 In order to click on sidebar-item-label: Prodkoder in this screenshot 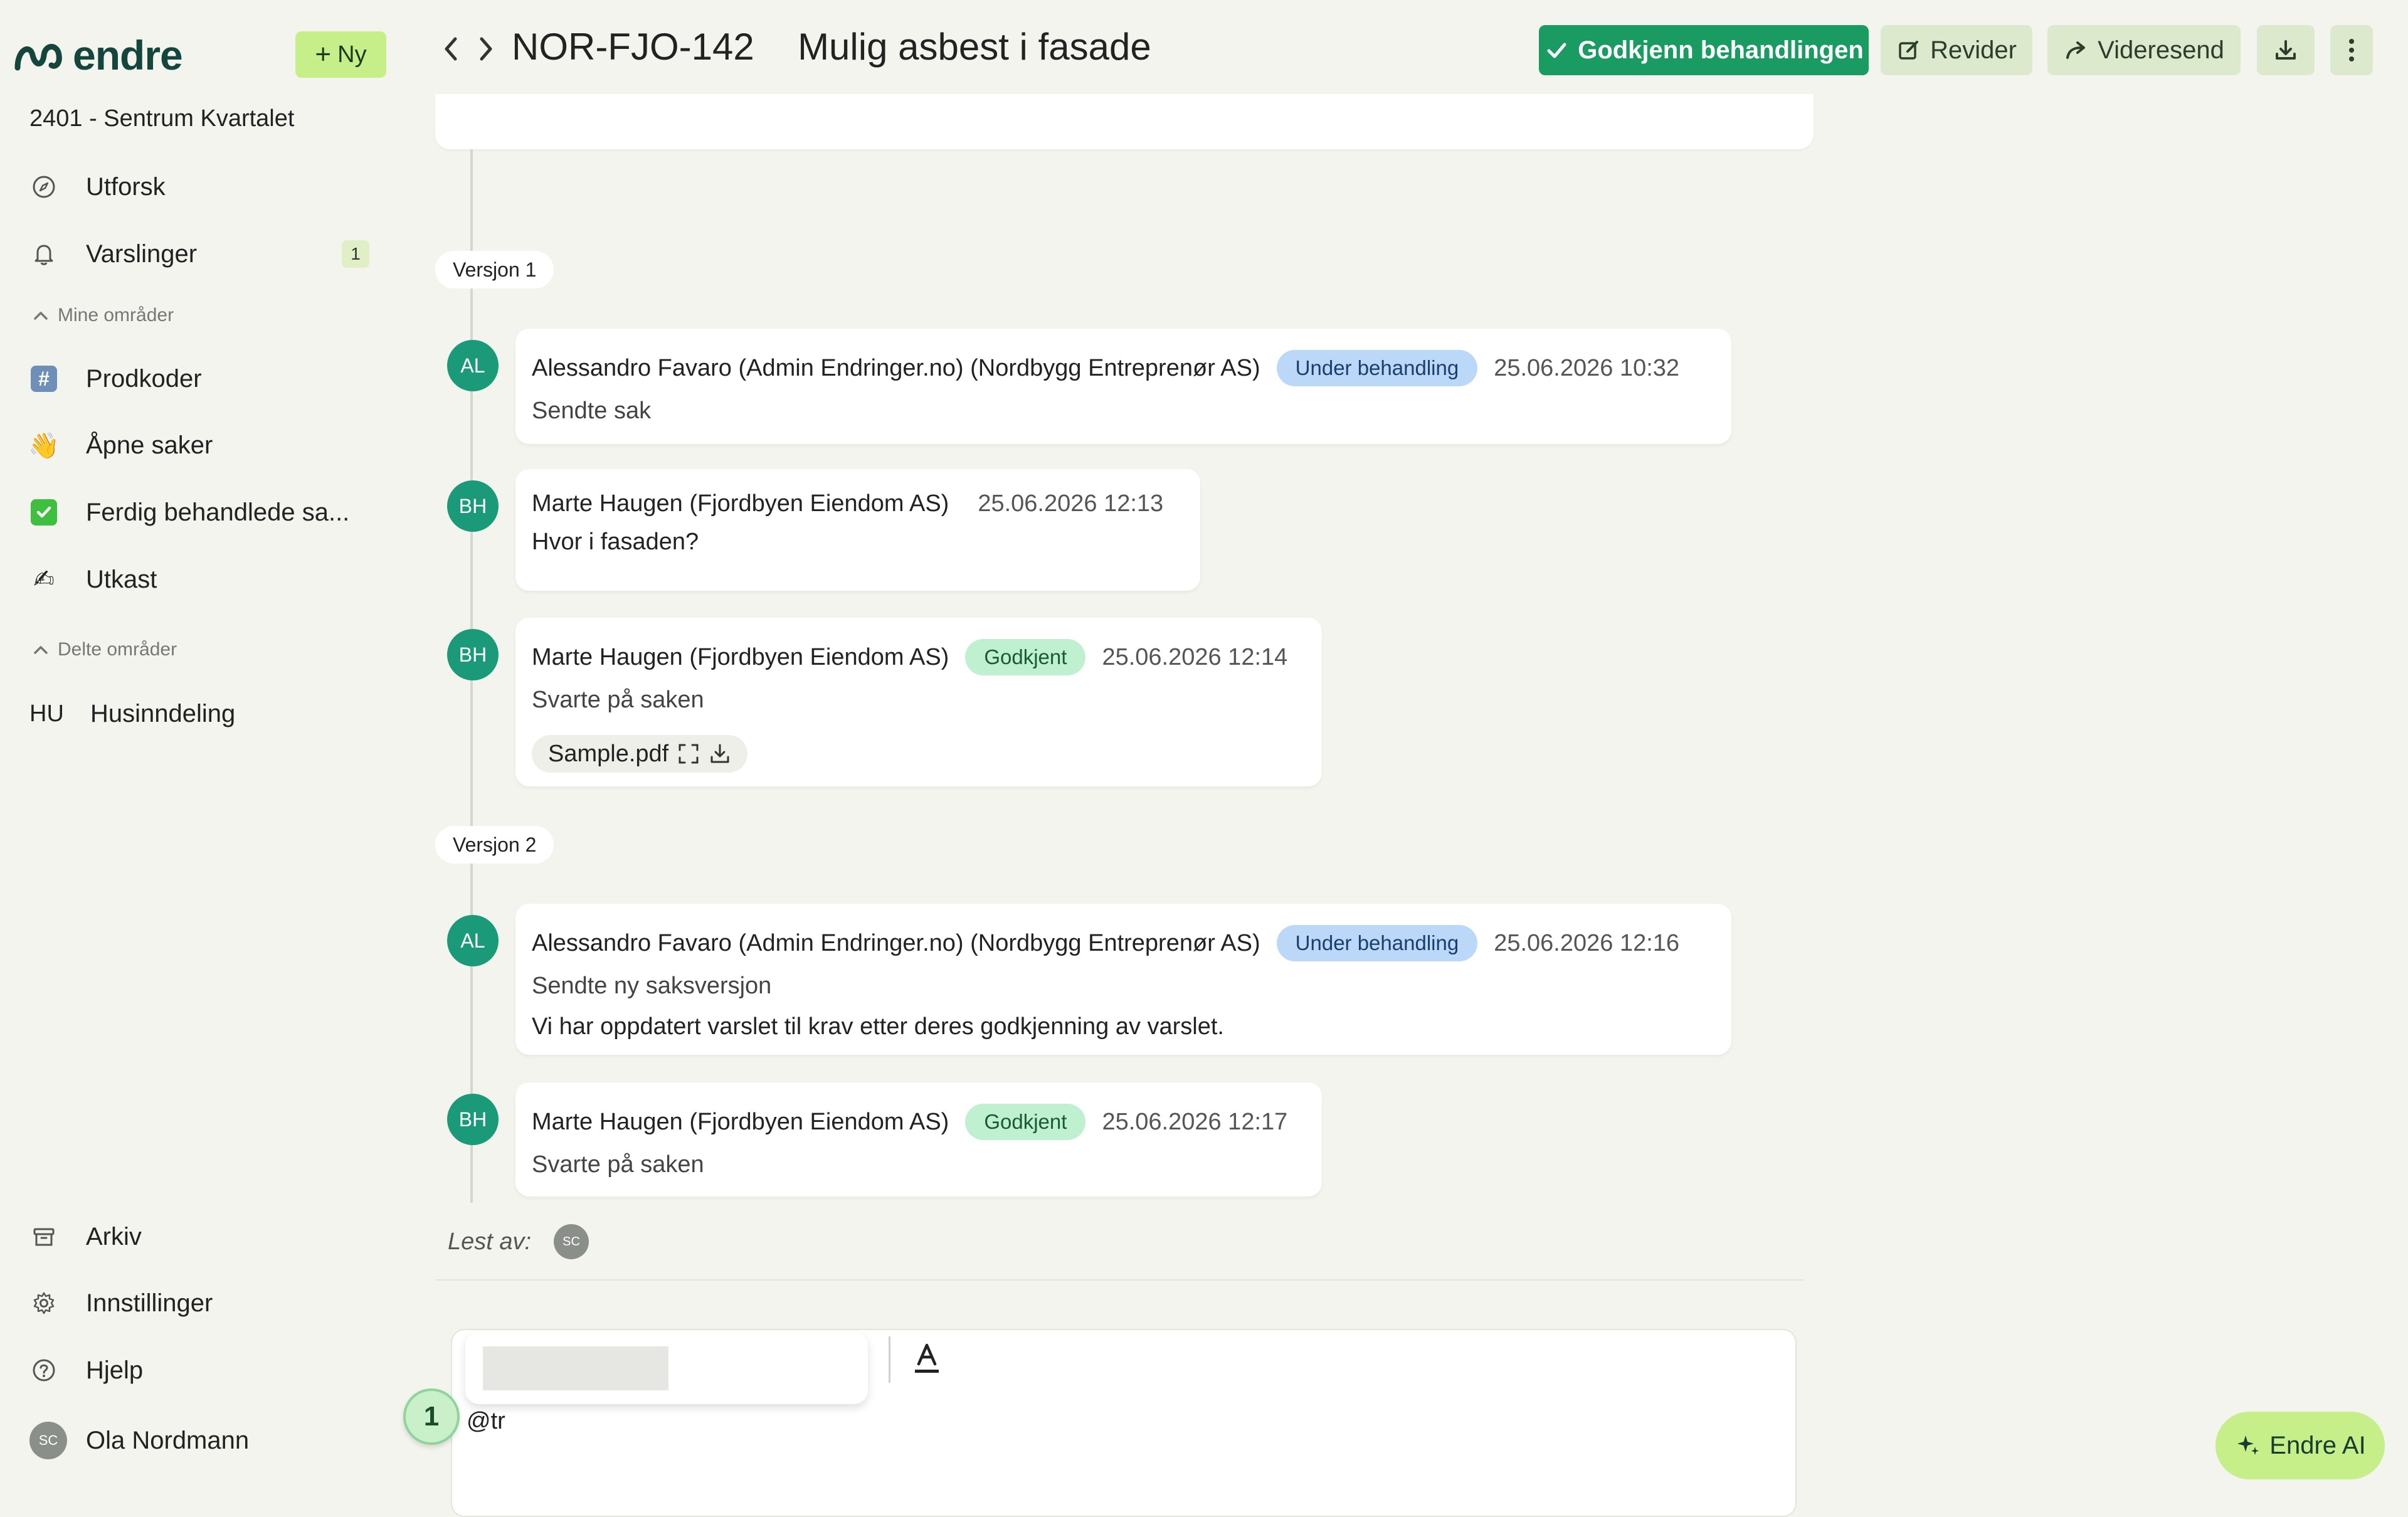, I will do `click(144, 378)`.